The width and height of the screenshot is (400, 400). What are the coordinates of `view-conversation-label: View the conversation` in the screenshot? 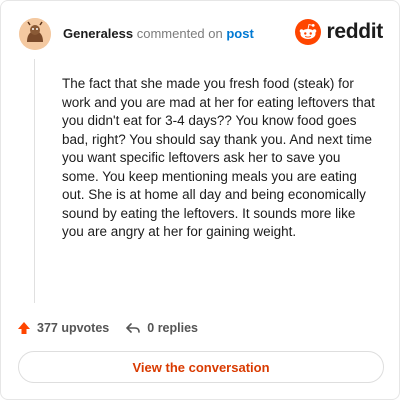 It's located at (201, 367).